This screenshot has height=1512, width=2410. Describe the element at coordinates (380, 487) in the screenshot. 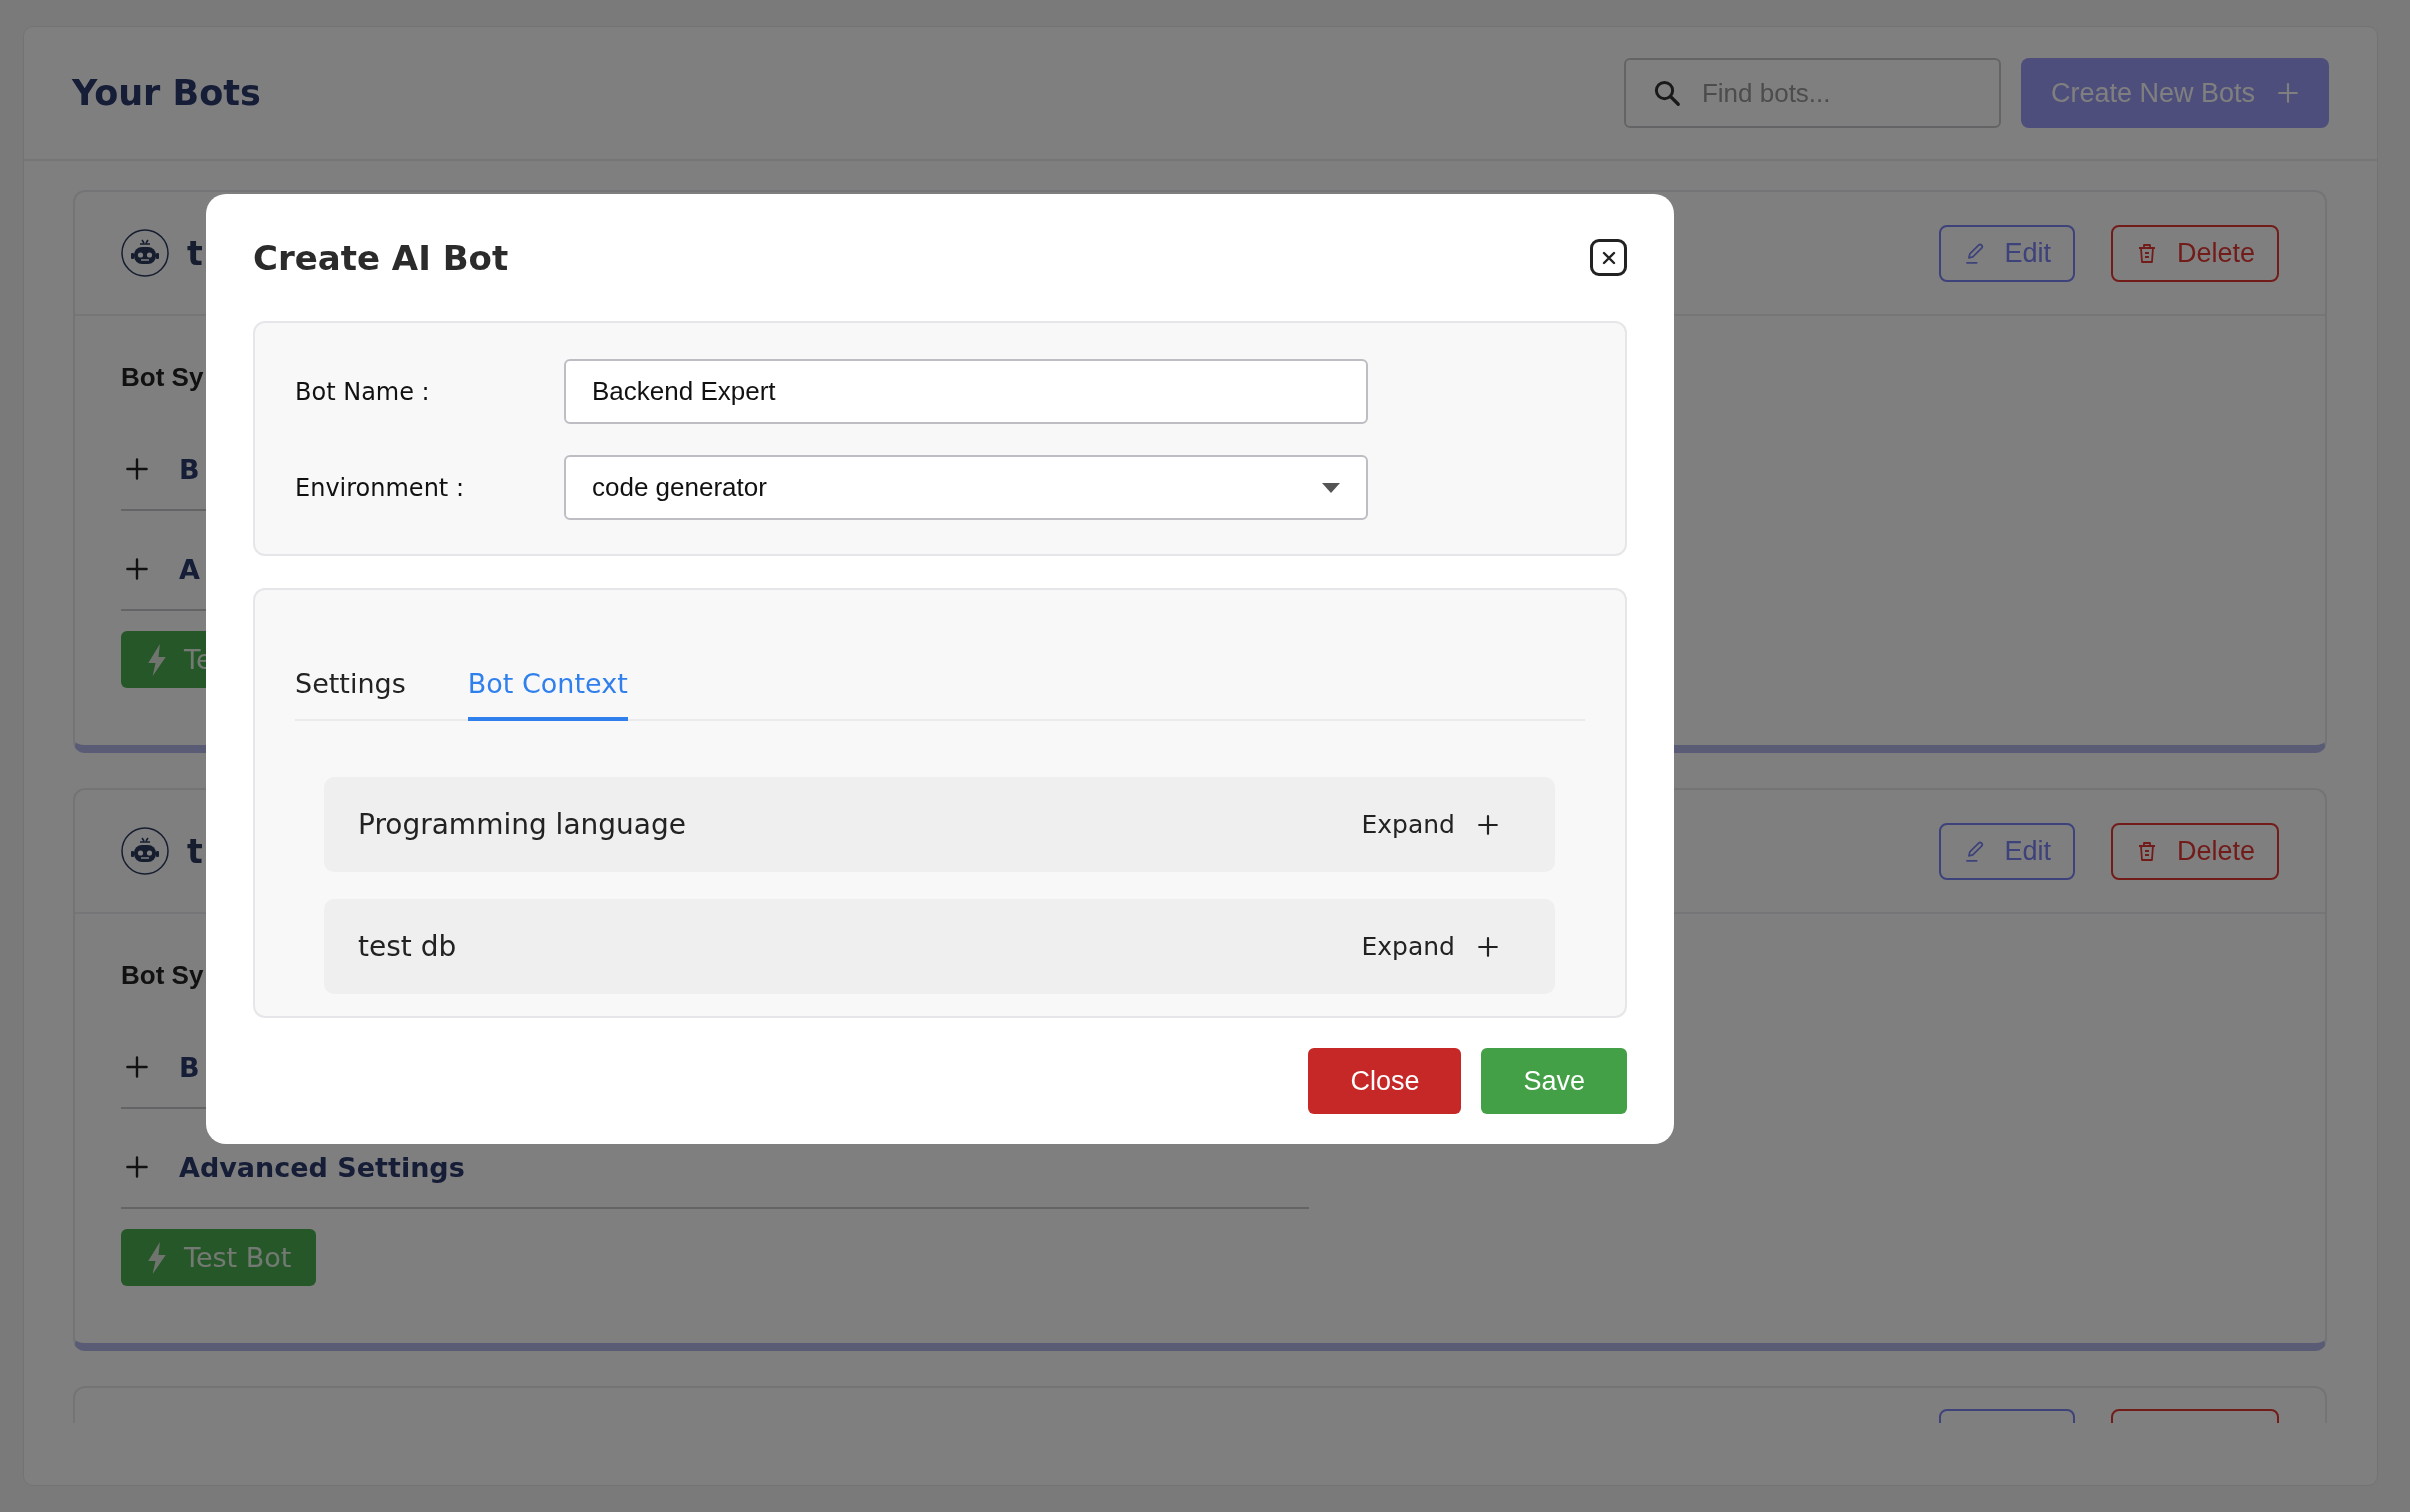

I see `field-label: Environment :` at that location.